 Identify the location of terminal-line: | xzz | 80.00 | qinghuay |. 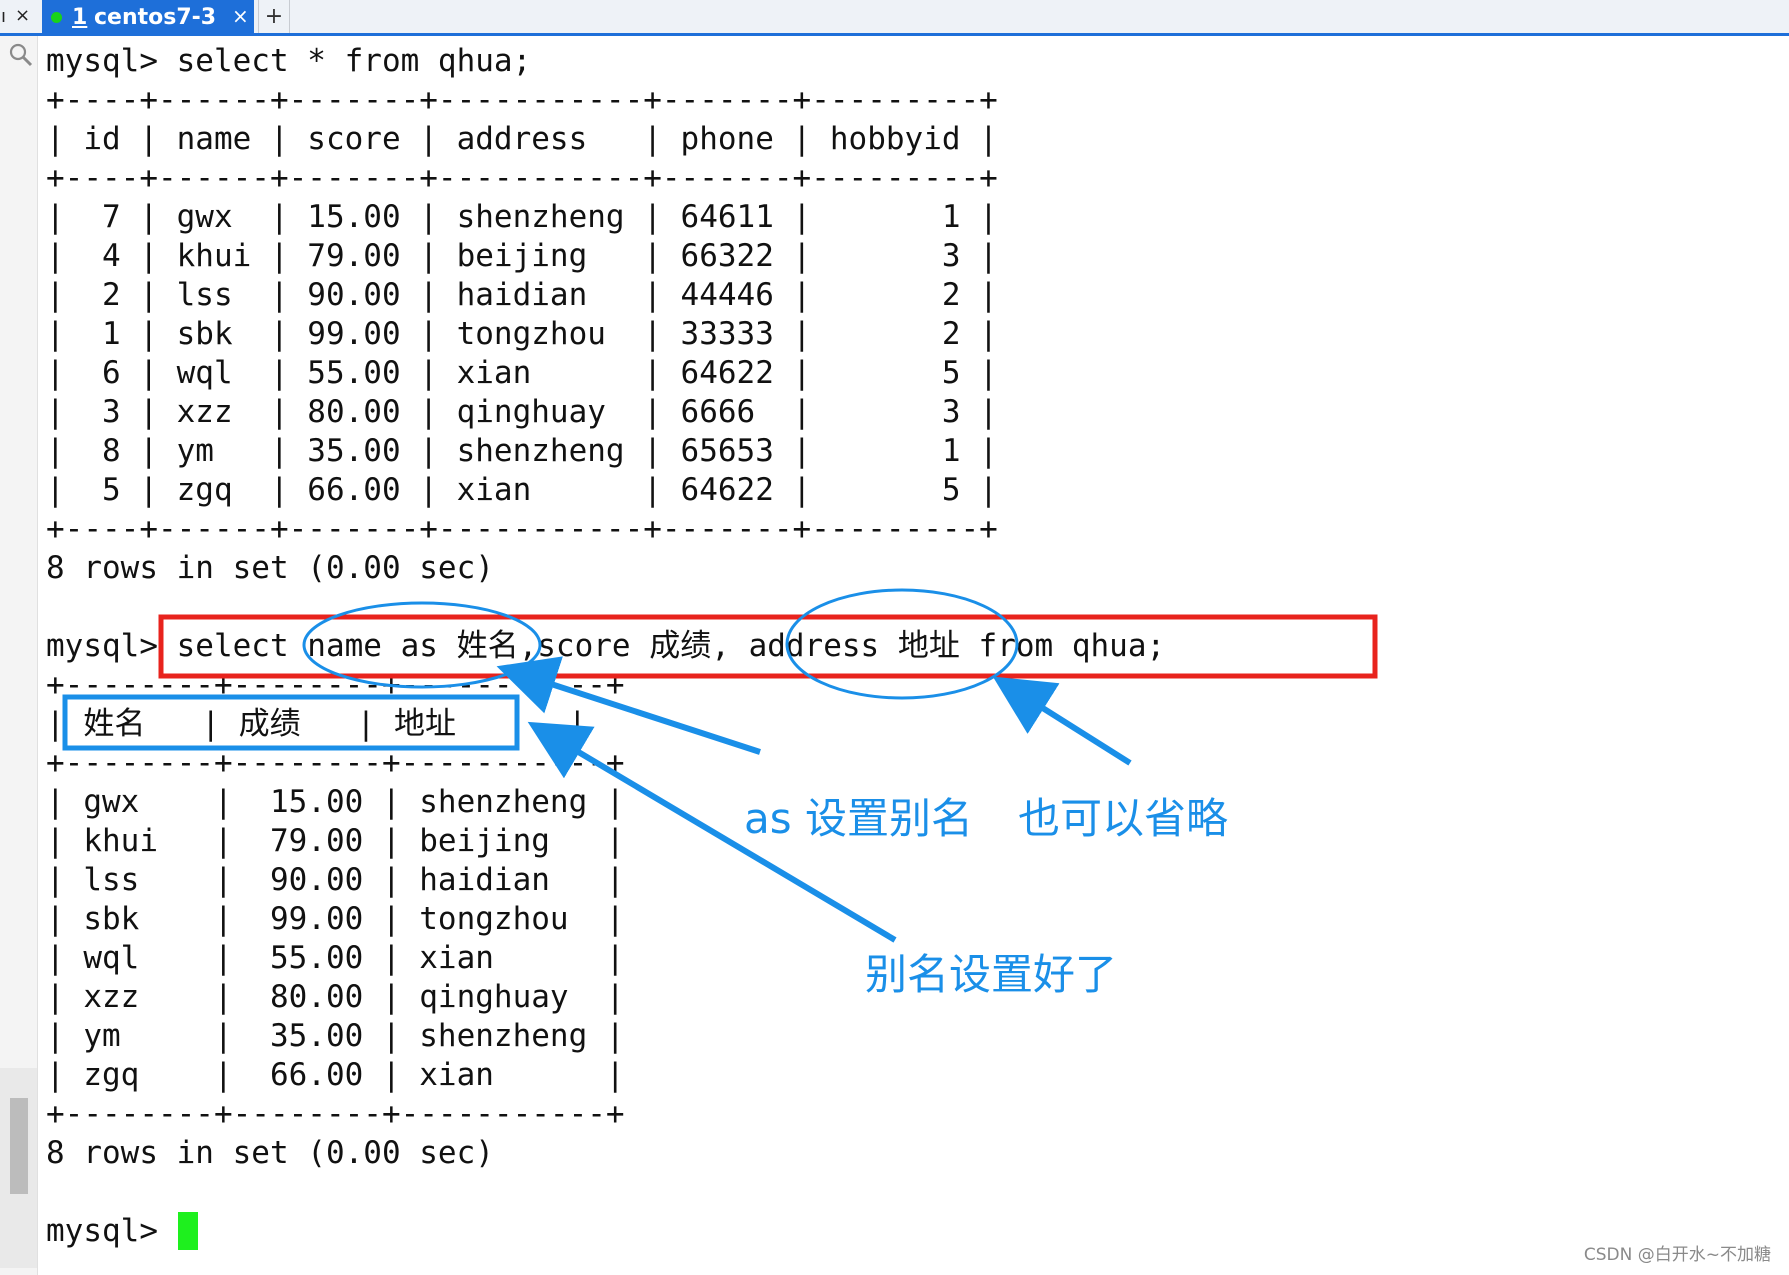
(335, 997).